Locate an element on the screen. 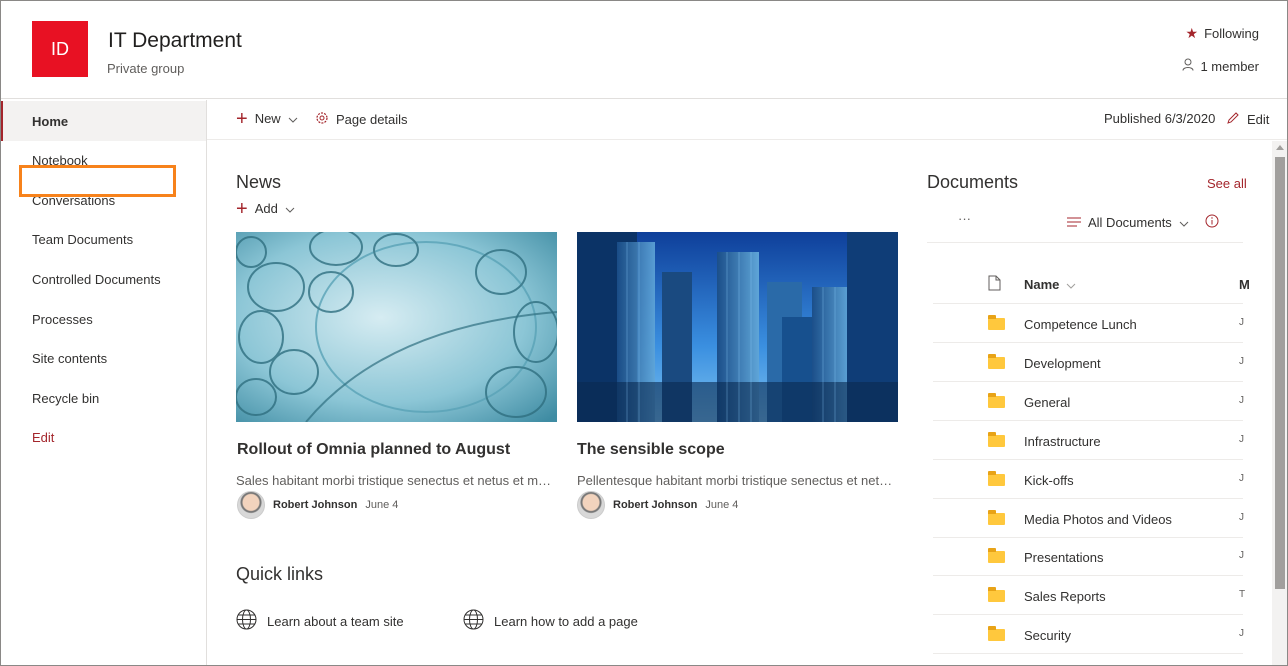  row-name: Media Photos and Videos is located at coordinates (1098, 519).